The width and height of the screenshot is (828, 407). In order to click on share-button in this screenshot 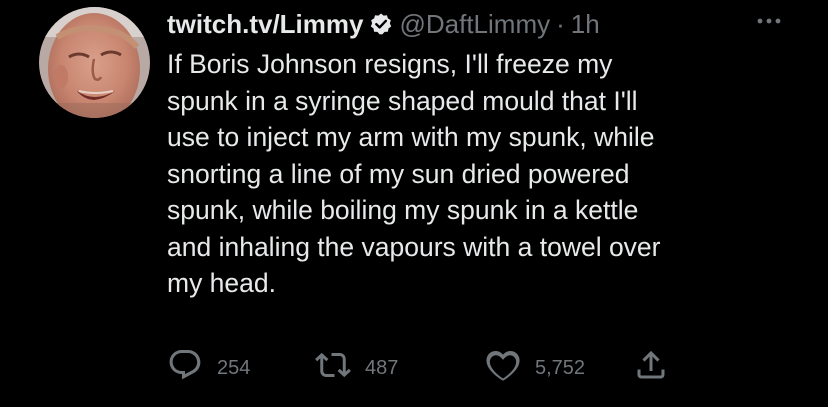, I will do `click(651, 368)`.